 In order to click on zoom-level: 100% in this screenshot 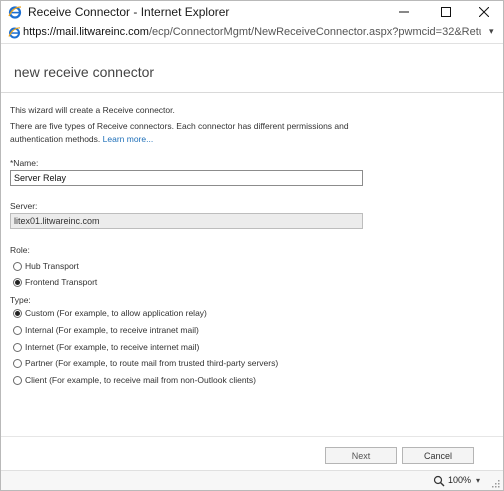, I will do `click(459, 480)`.